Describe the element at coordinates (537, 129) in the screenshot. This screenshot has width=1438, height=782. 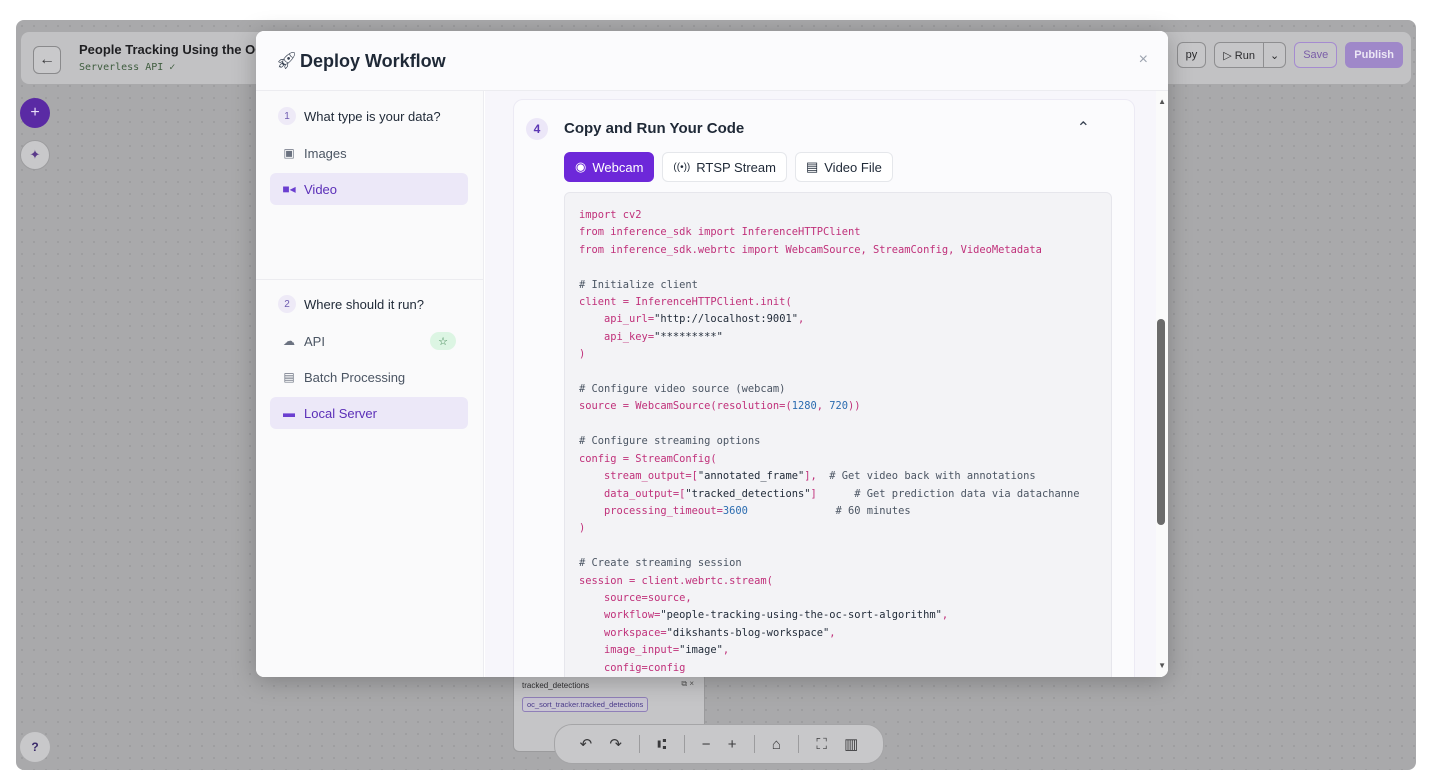
I see `step-number: 4` at that location.